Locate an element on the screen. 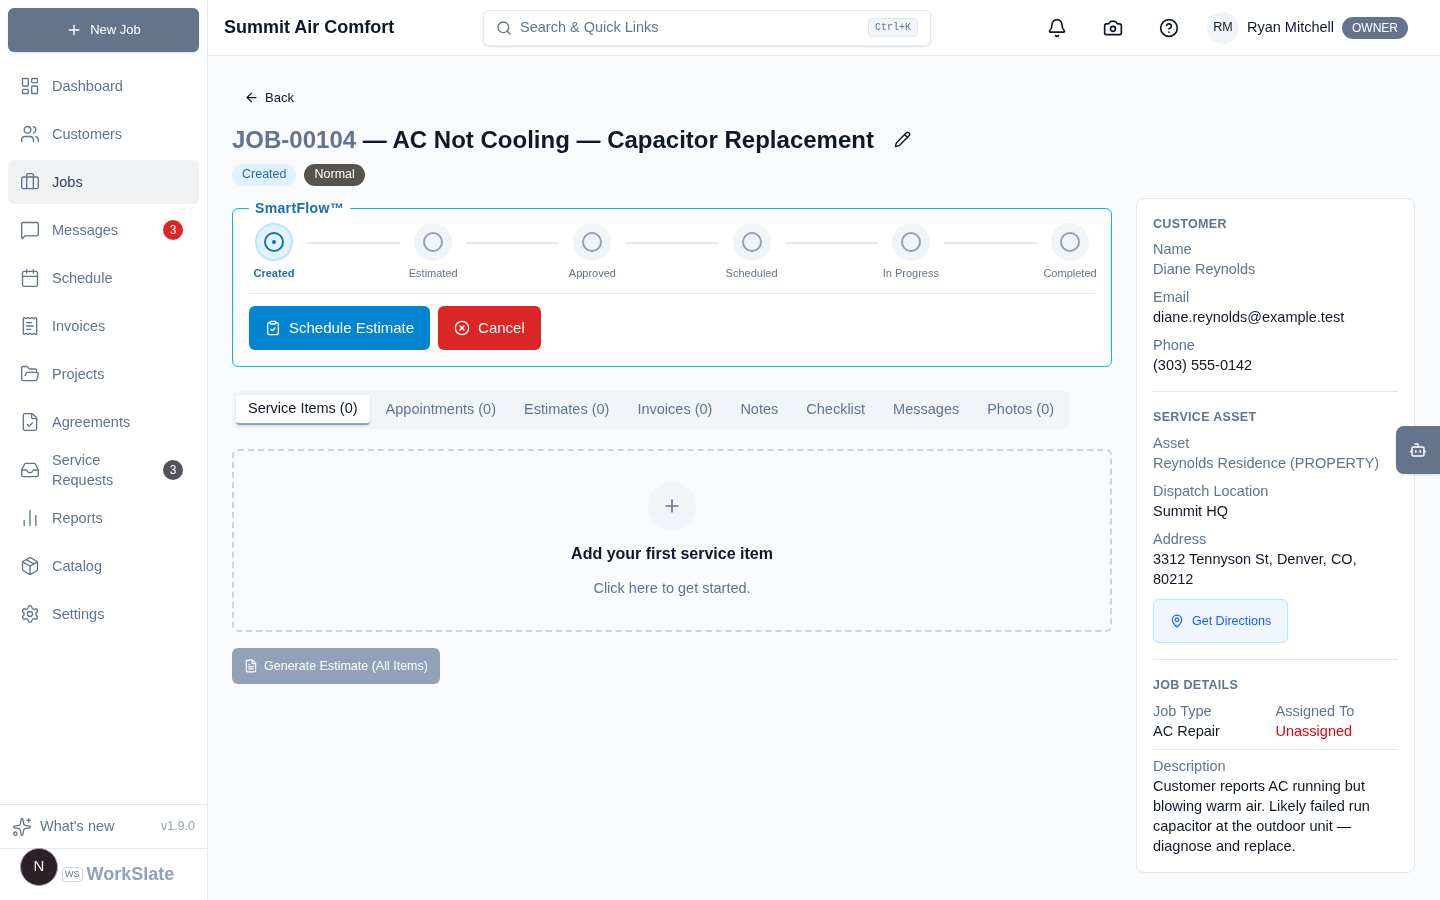 This screenshot has height=900, width=1440. tab: Notes is located at coordinates (759, 410).